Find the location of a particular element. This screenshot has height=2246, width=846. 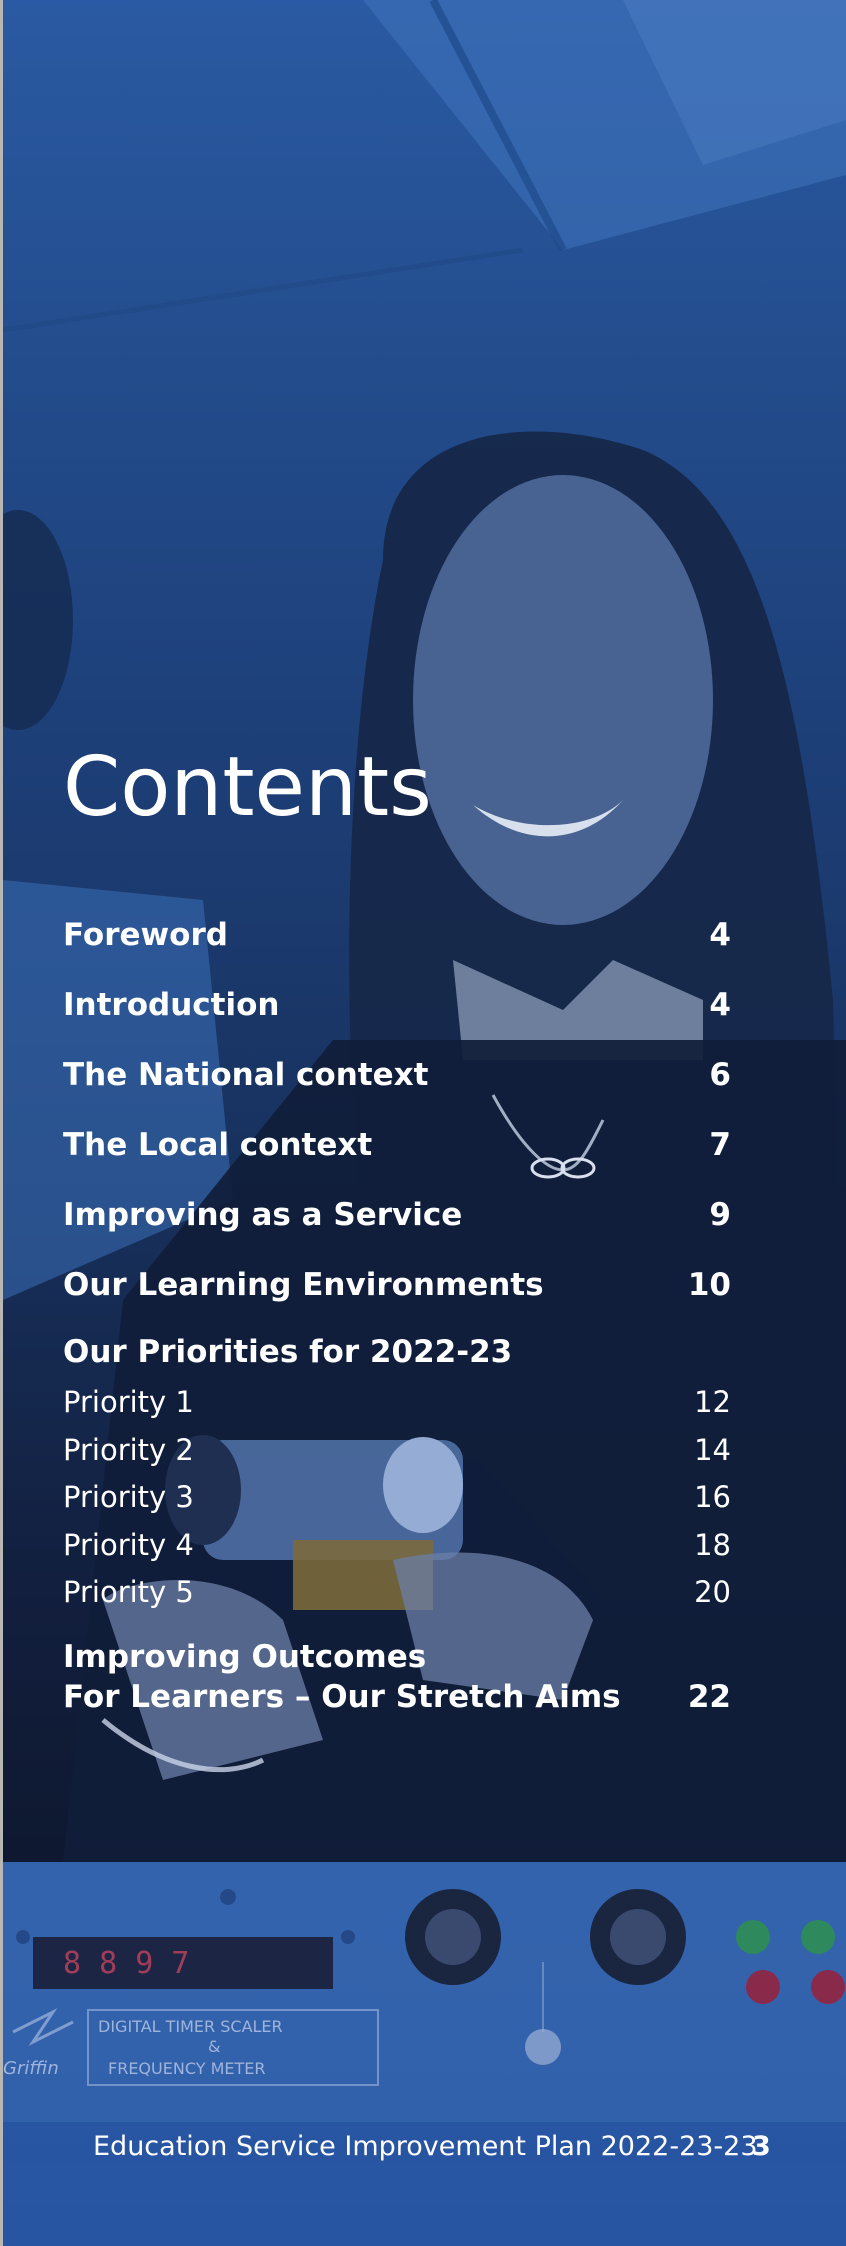

contents-heading: Contents is located at coordinates (247, 787).